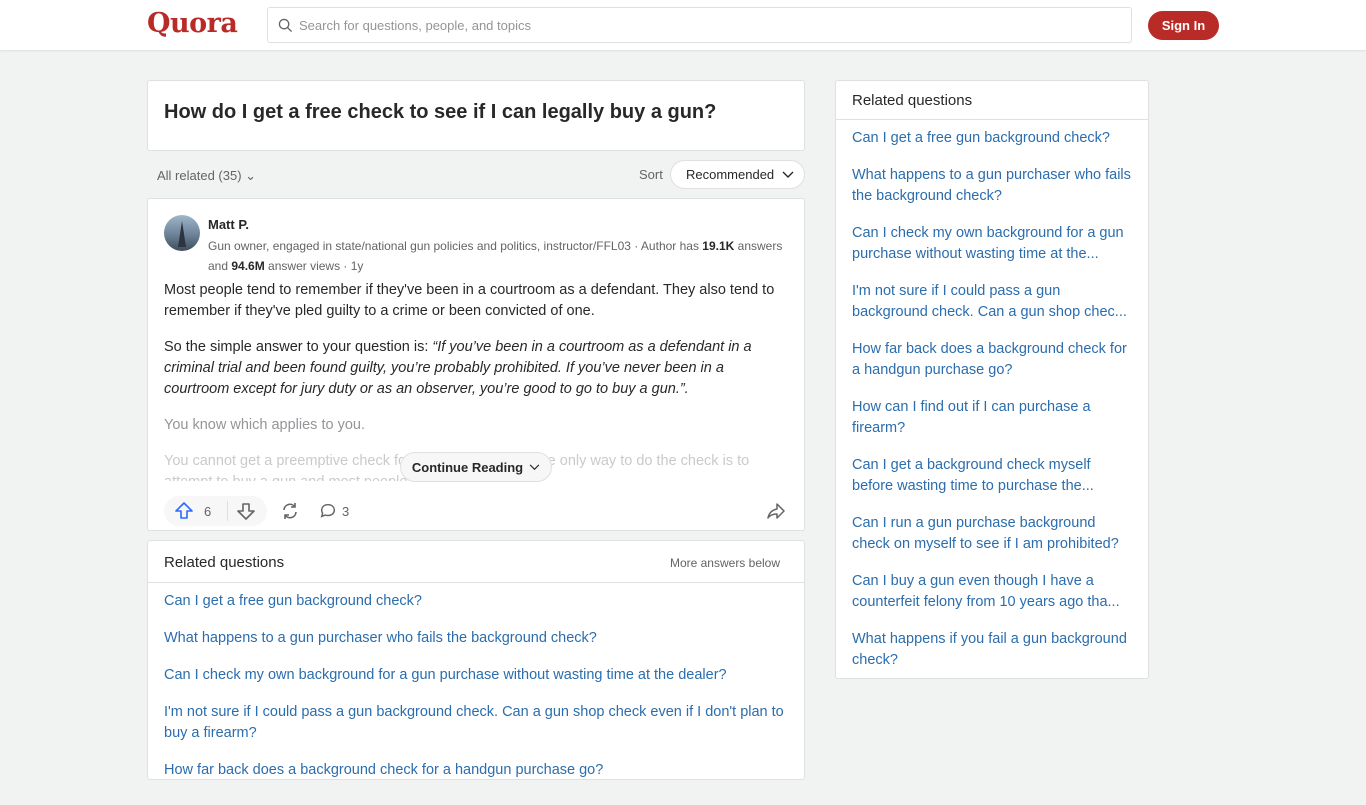  What do you see at coordinates (1183, 25) in the screenshot?
I see `sign-in-button: Sign In` at bounding box center [1183, 25].